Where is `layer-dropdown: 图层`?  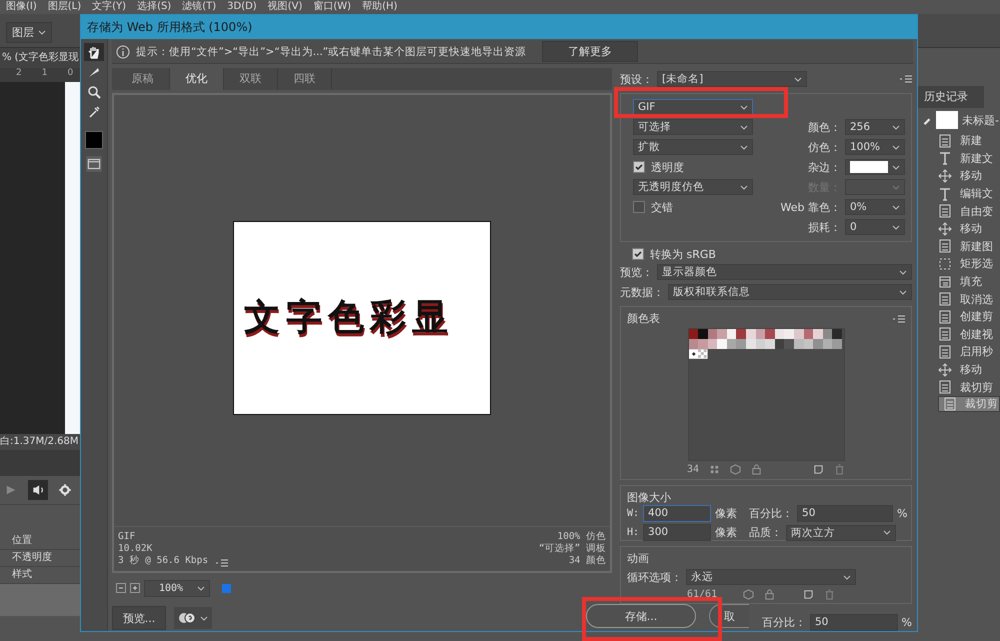
layer-dropdown: 图层 is located at coordinates (29, 32).